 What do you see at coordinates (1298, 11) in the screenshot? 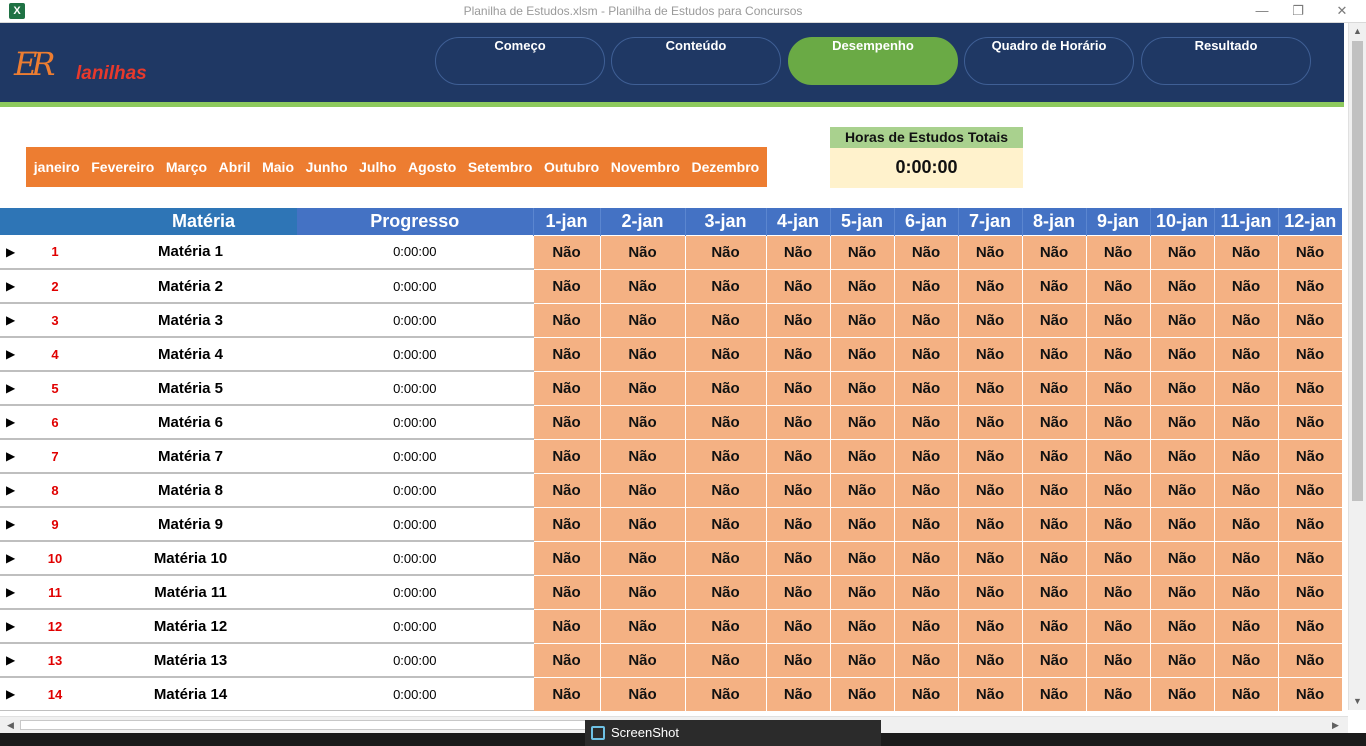
I see `restore-icon: ❐` at bounding box center [1298, 11].